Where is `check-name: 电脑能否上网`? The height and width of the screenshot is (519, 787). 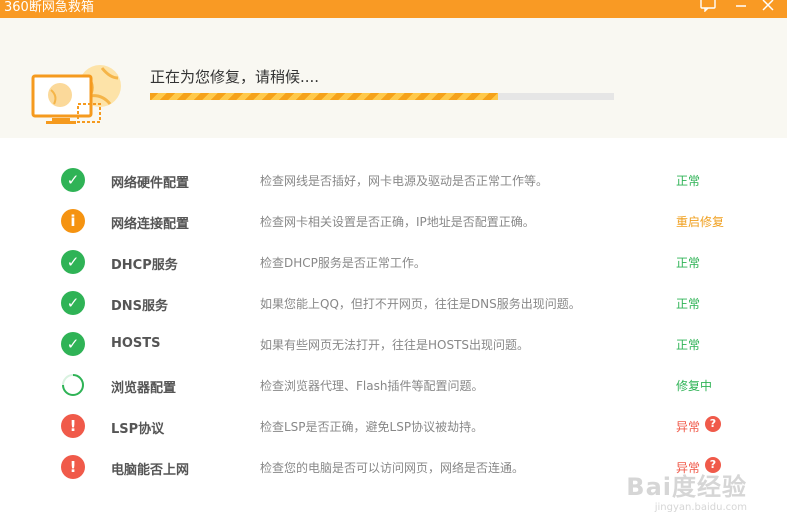 check-name: 电脑能否上网 is located at coordinates (150, 470).